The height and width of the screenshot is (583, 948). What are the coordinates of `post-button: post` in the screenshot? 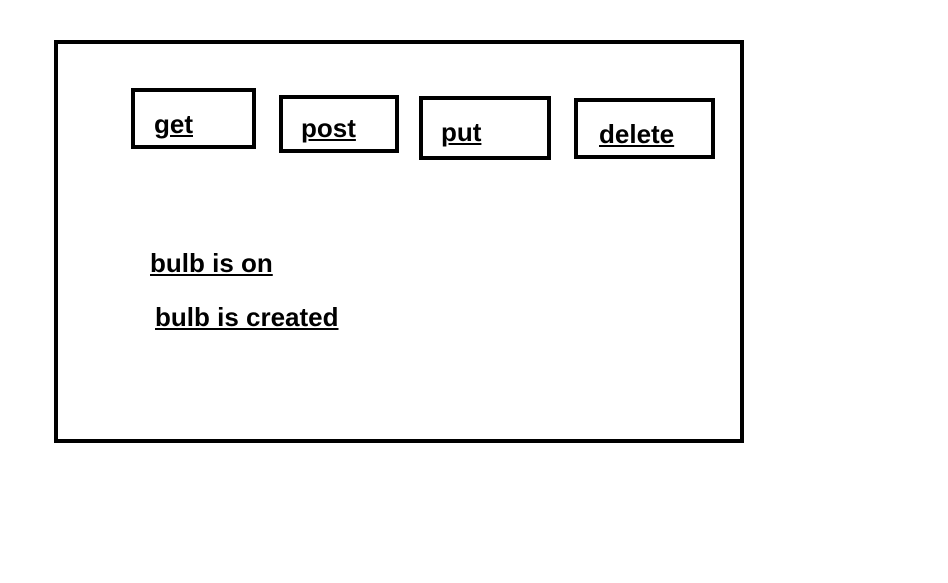 It's located at (339, 124).